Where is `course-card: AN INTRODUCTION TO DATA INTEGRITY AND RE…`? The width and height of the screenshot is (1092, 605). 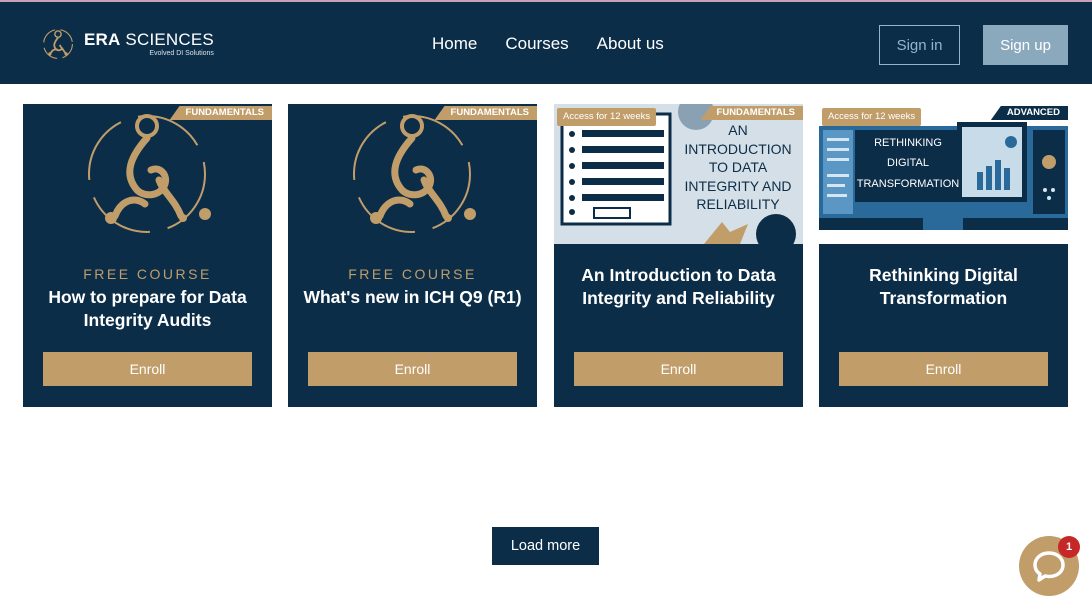 course-card: AN INTRODUCTION TO DATA INTEGRITY AND RE… is located at coordinates (678, 255).